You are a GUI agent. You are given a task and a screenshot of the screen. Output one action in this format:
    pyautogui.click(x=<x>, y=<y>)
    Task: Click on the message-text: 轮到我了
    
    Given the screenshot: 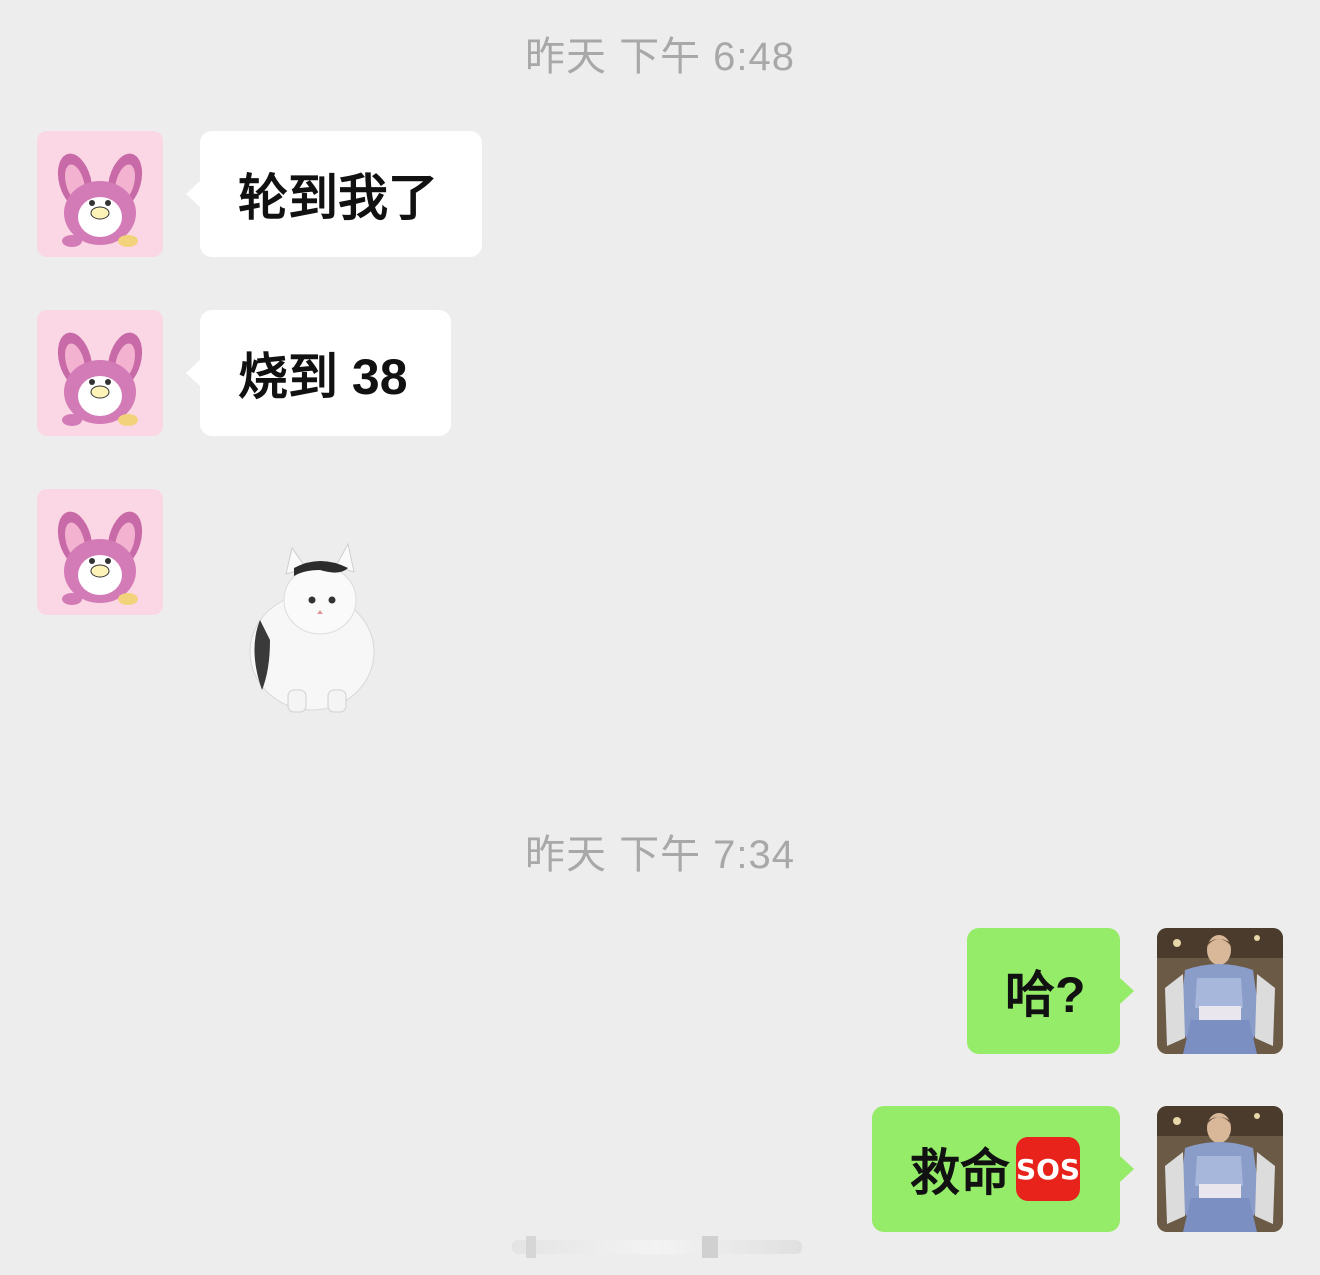 What is the action you would take?
    pyautogui.click(x=338, y=198)
    